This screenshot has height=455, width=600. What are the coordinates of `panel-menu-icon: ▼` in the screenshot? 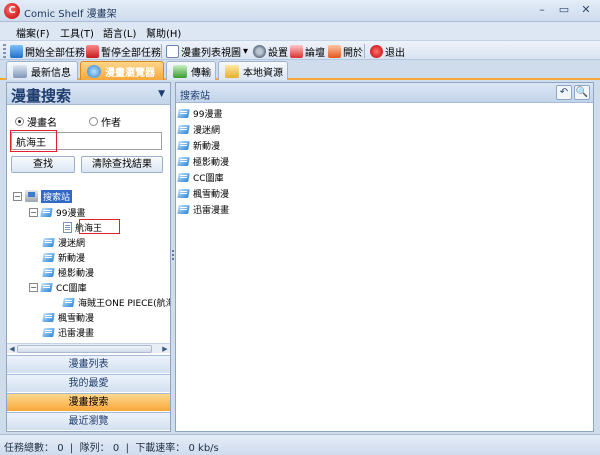 It's located at (161, 94).